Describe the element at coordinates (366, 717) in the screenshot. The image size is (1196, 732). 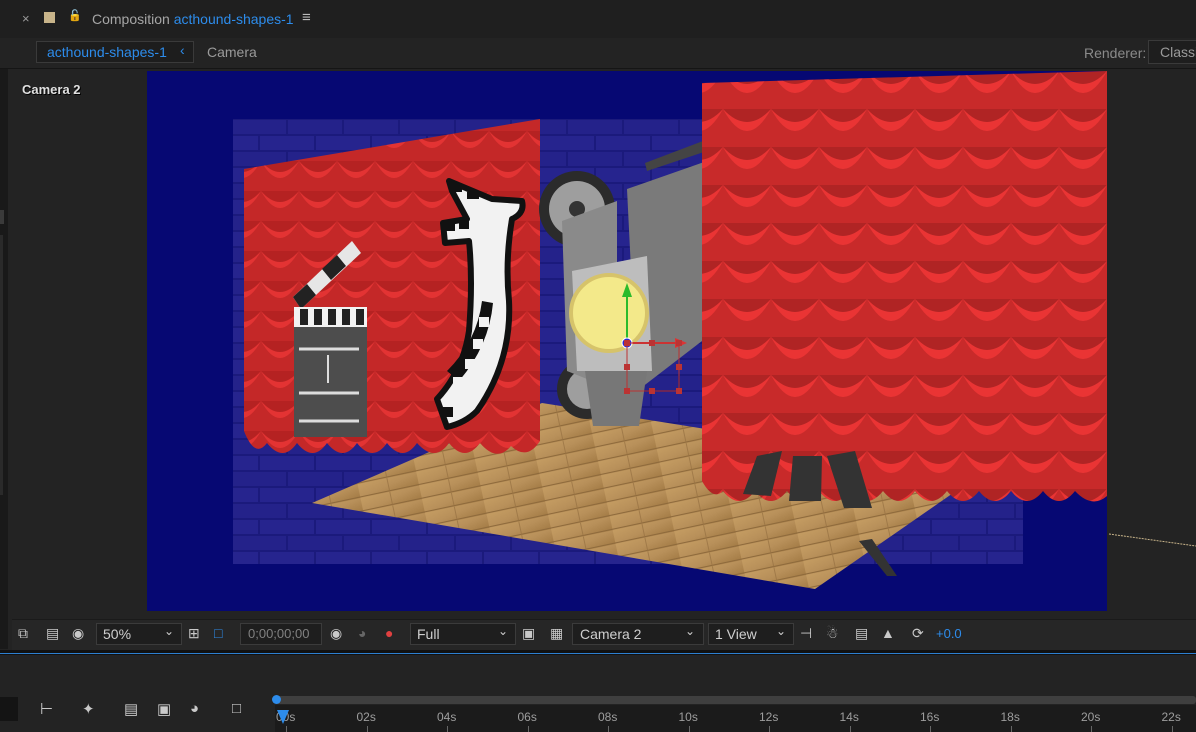
I see `ruler-tick-label: 02s` at that location.